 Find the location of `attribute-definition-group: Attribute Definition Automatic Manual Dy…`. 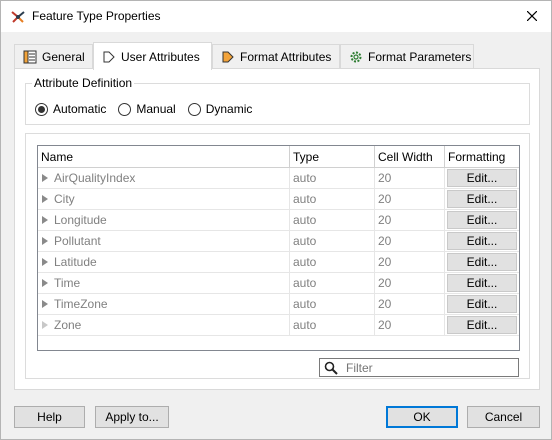

attribute-definition-group: Attribute Definition Automatic Manual Dy… is located at coordinates (277, 100).